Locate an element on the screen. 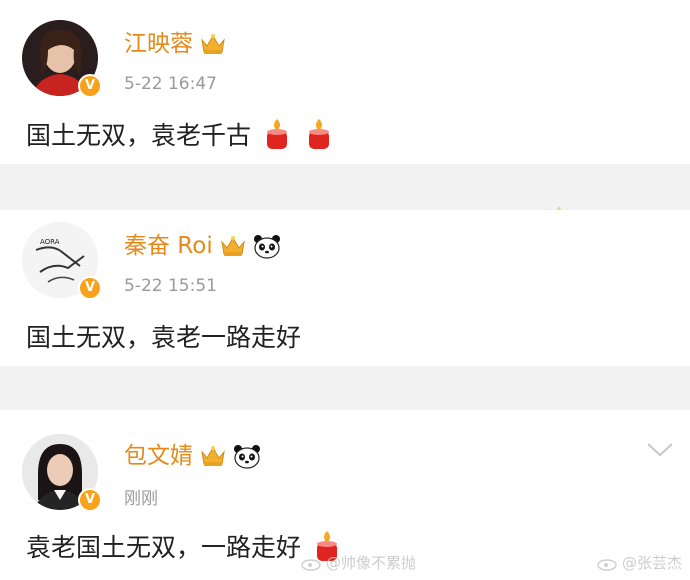  comment-text: 国土无双，袁老千古 is located at coordinates (139, 135).